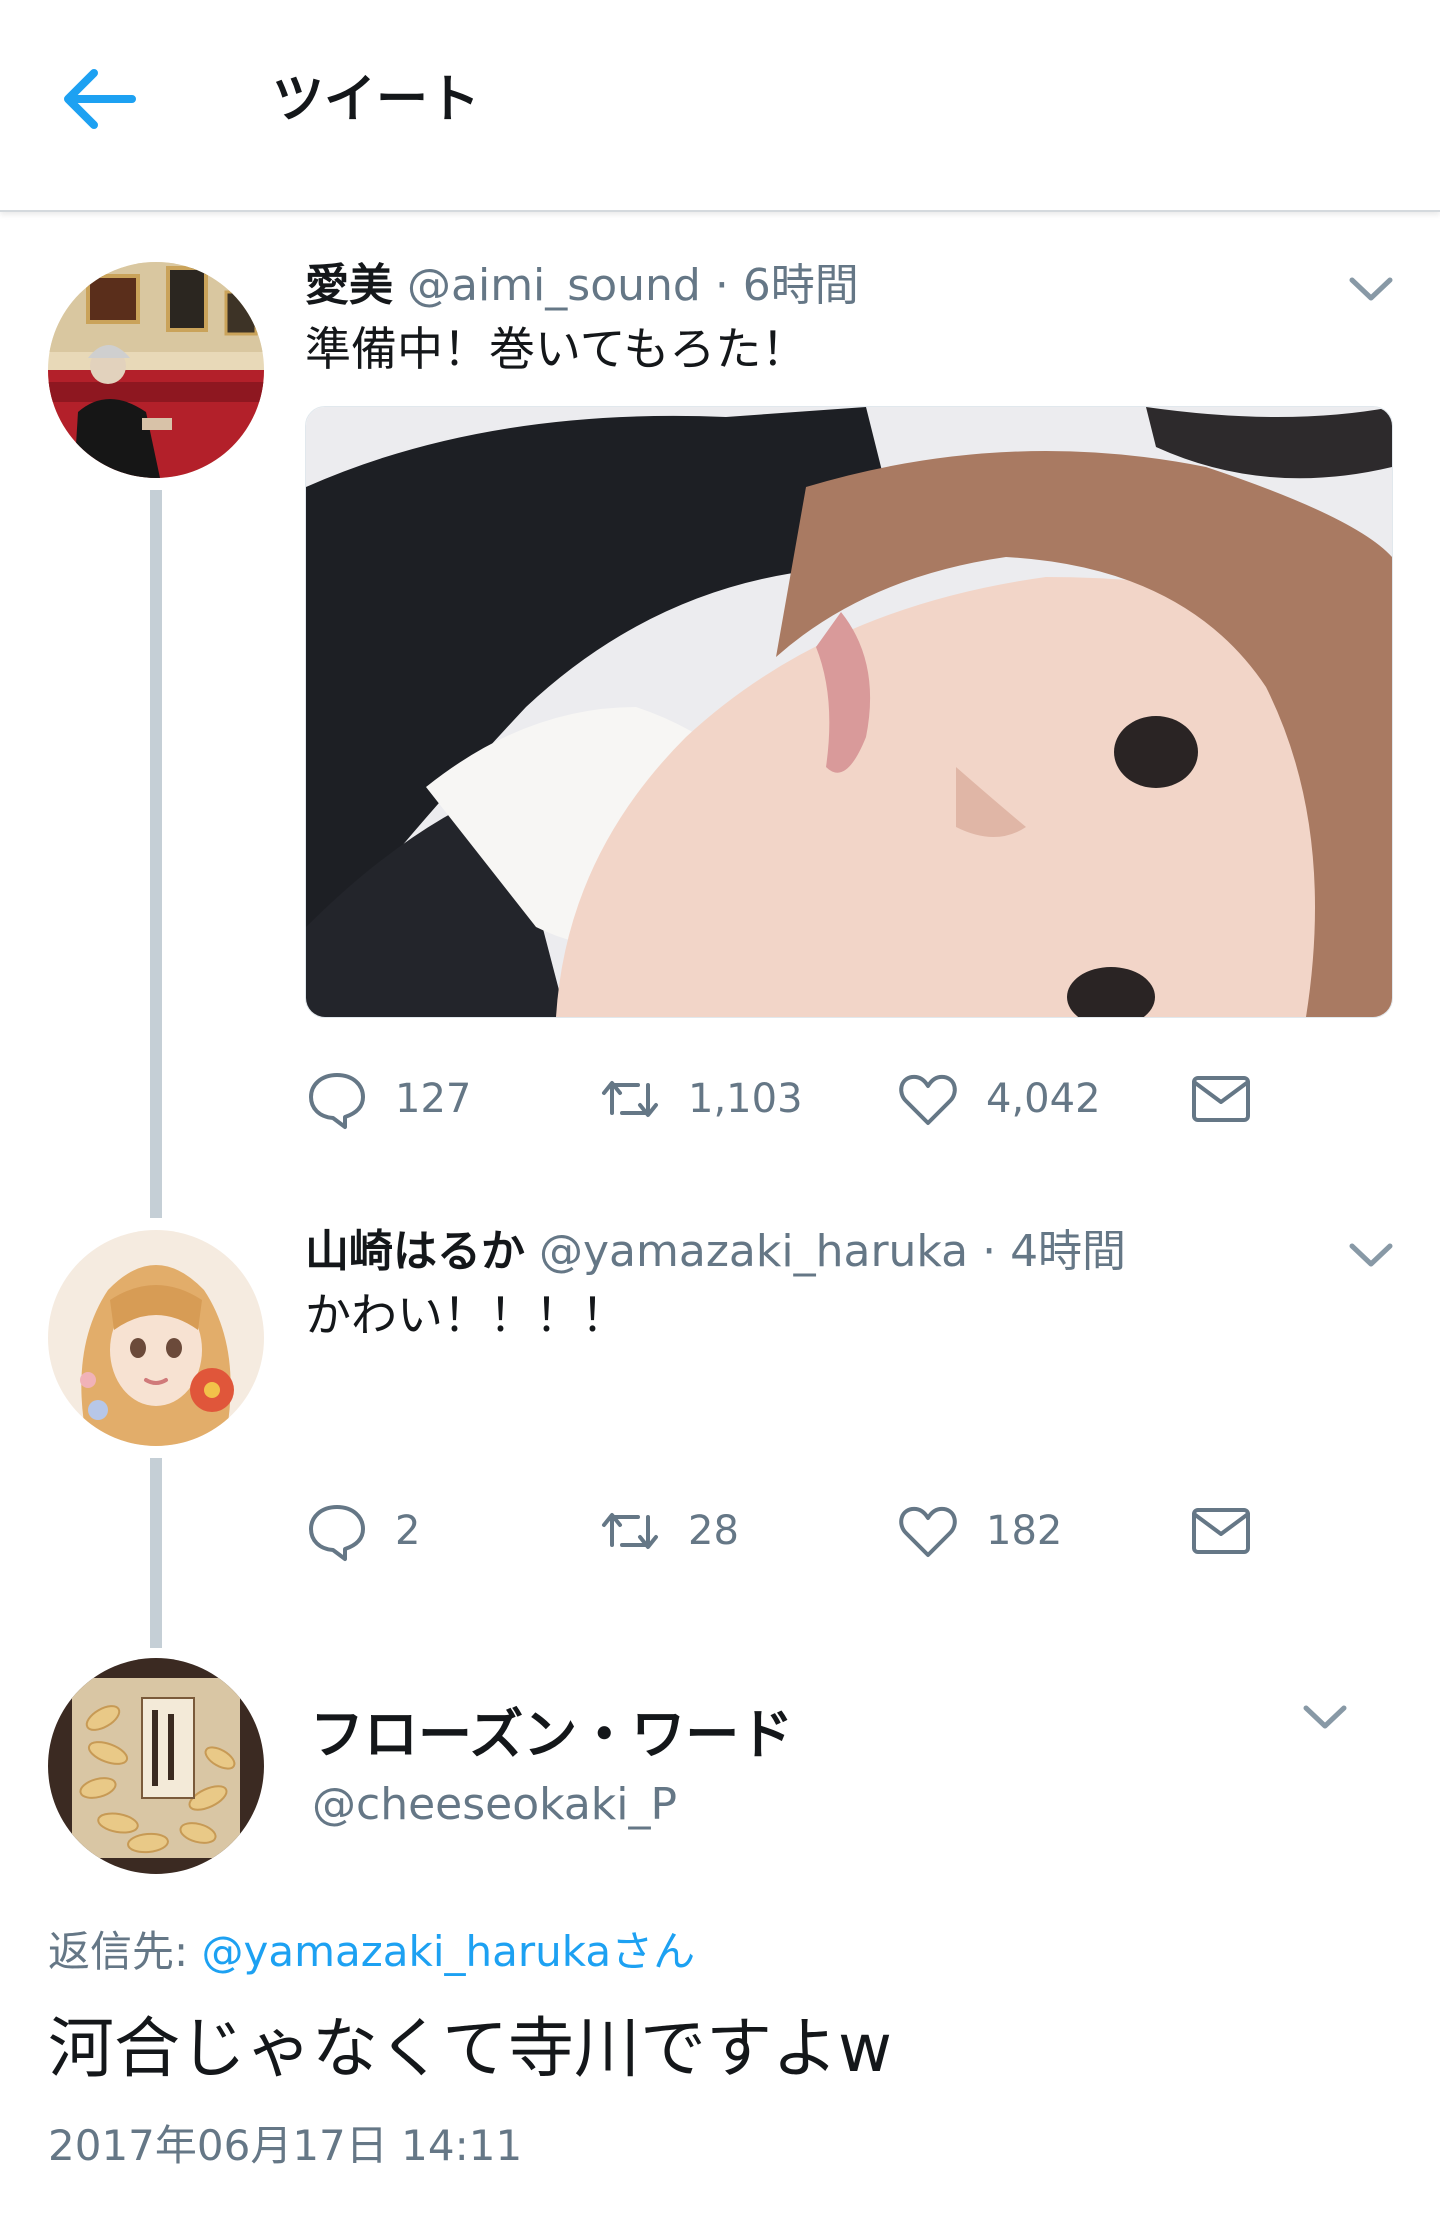 Image resolution: width=1440 pixels, height=2222 pixels. I want to click on reply-count: 2, so click(408, 1531).